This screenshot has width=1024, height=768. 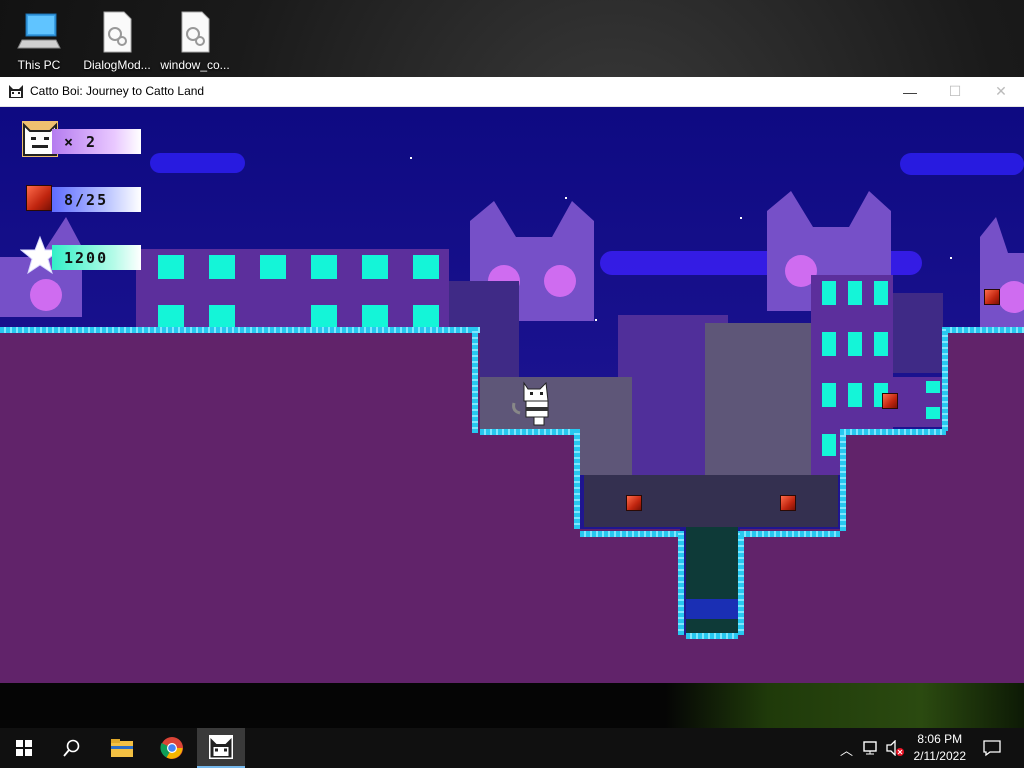 I want to click on folder-icon, so click(x=122, y=748).